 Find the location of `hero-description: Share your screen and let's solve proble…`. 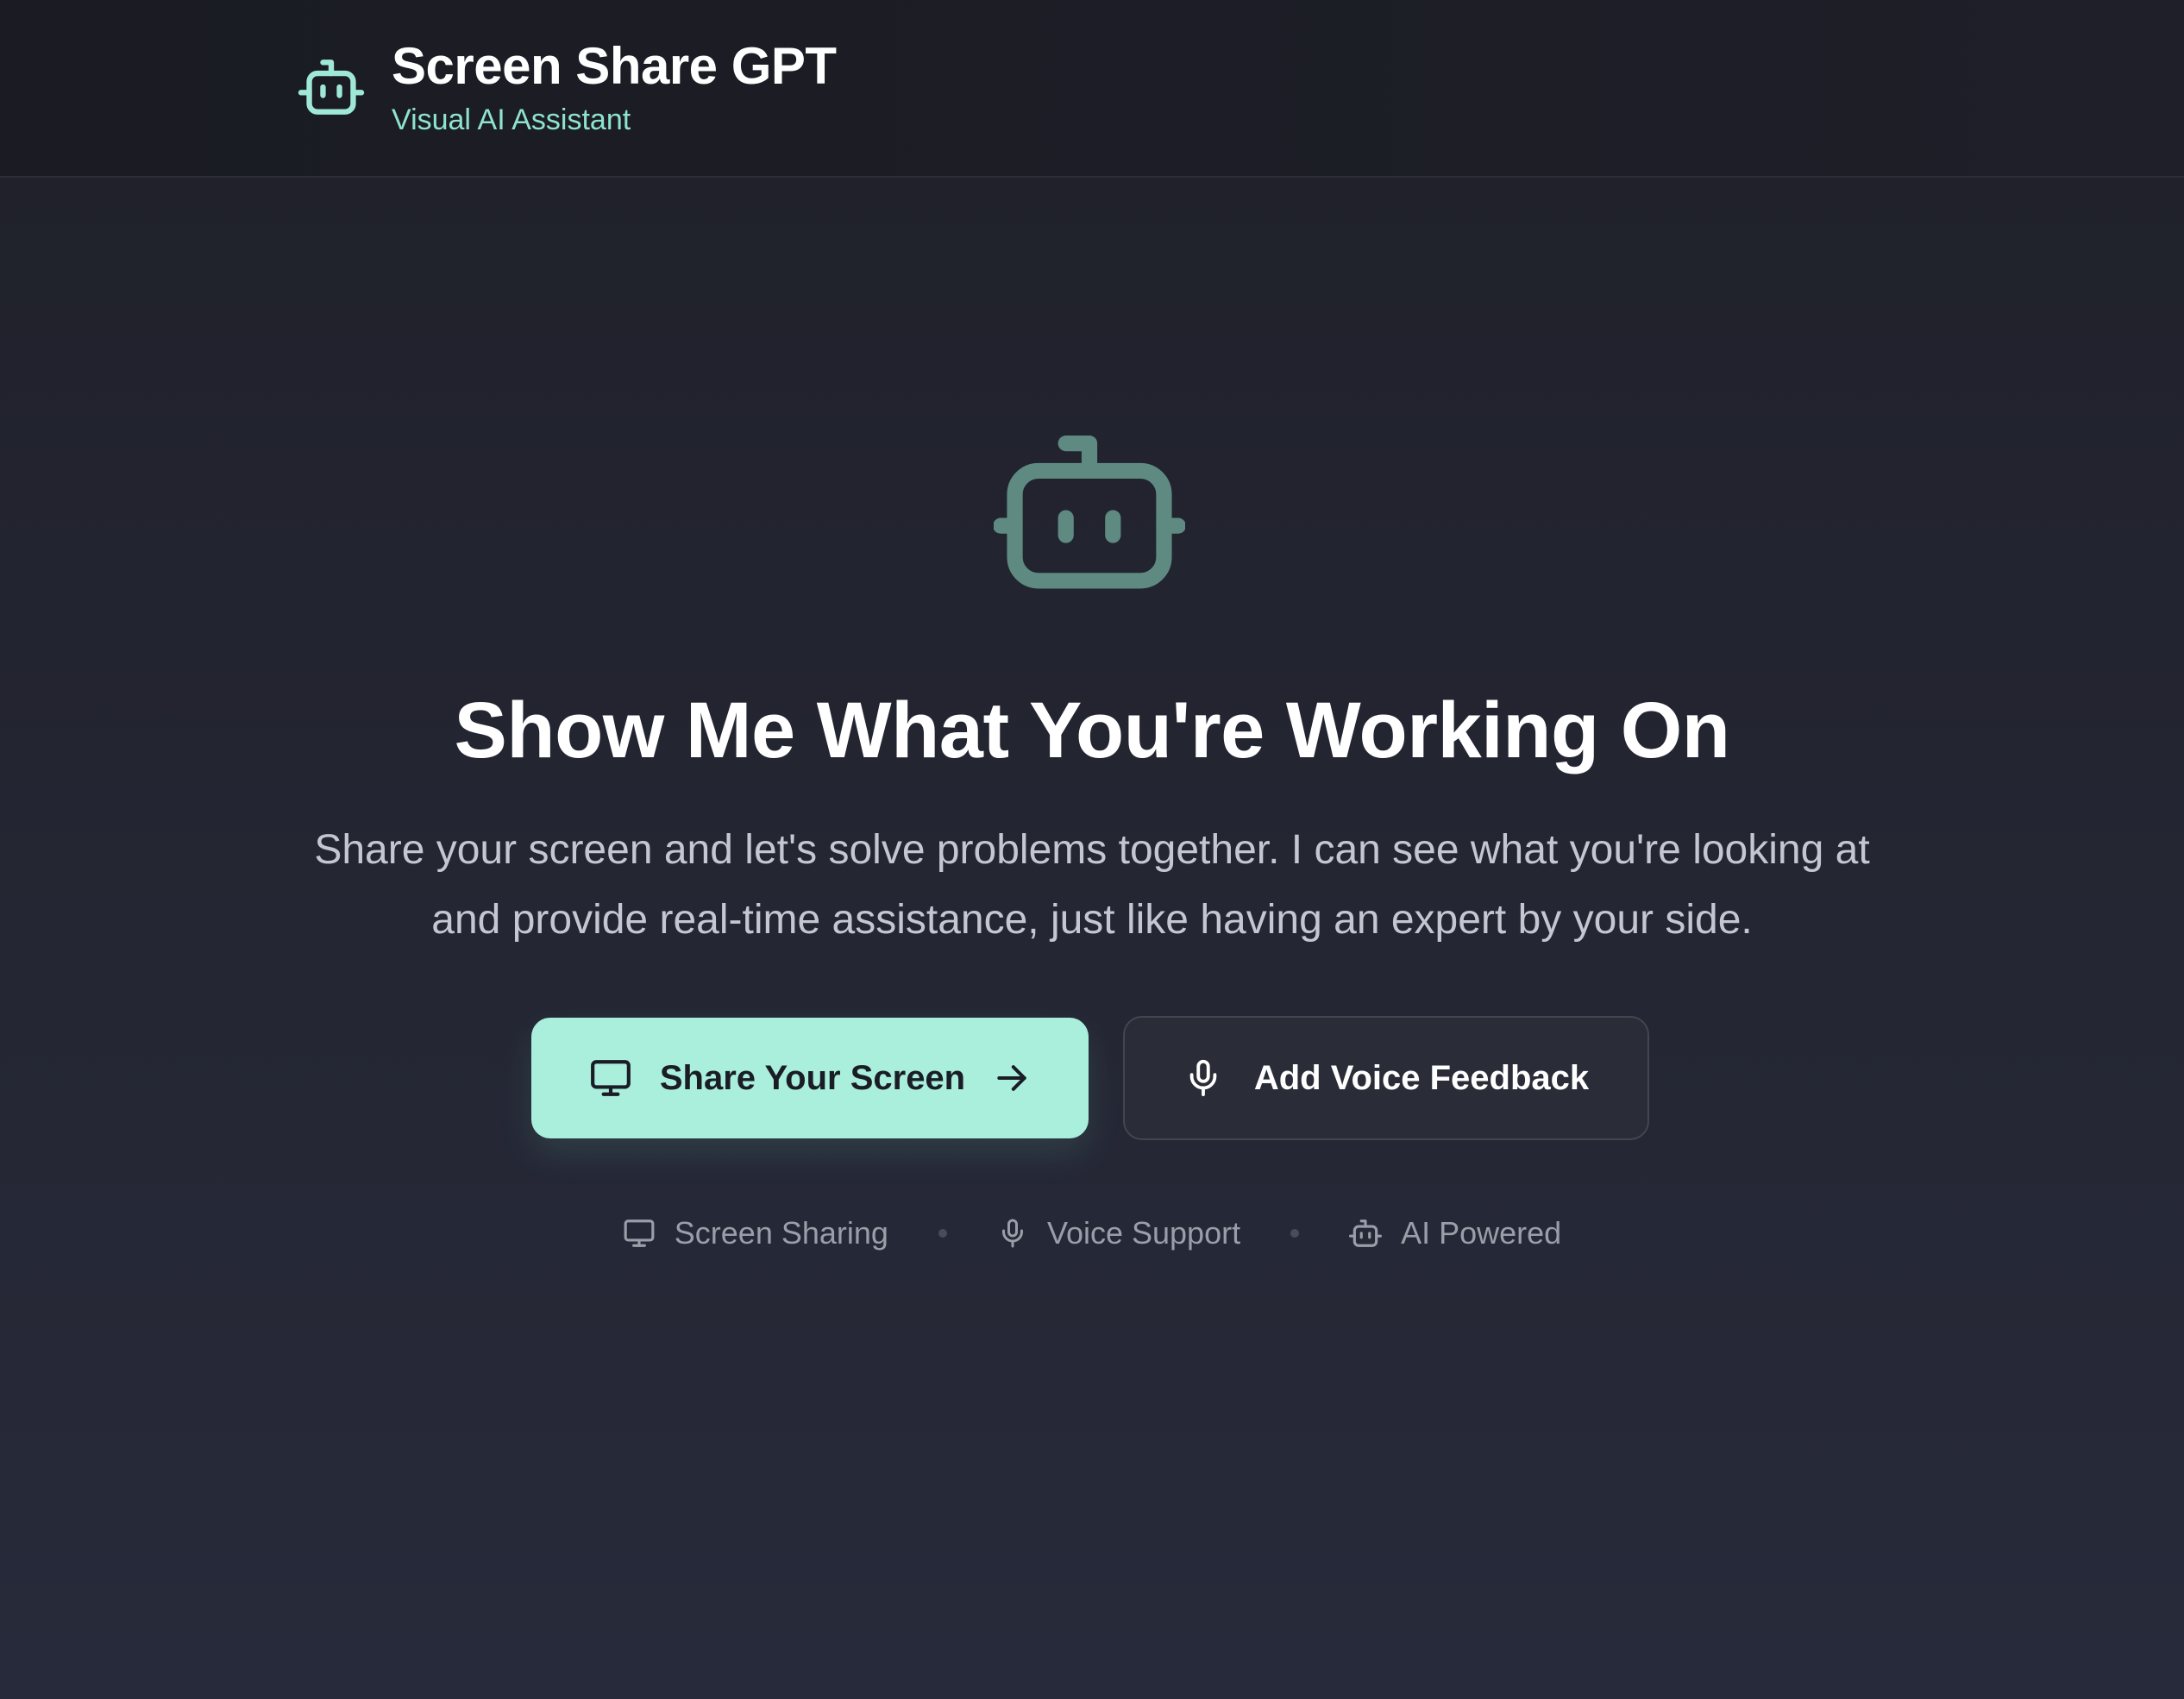

hero-description: Share your screen and let's solve proble… is located at coordinates (1092, 885).